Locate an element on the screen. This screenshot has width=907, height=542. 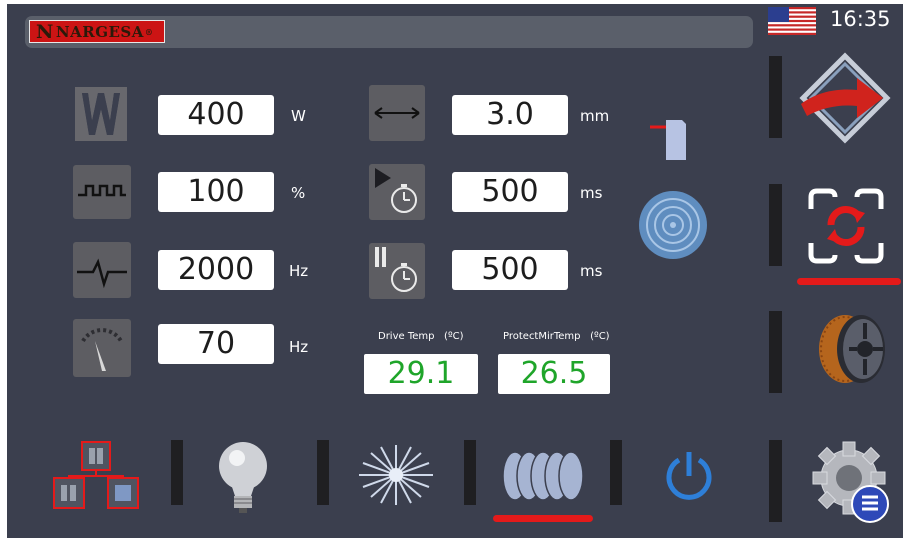
duty-unit: % is located at coordinates (298, 193).